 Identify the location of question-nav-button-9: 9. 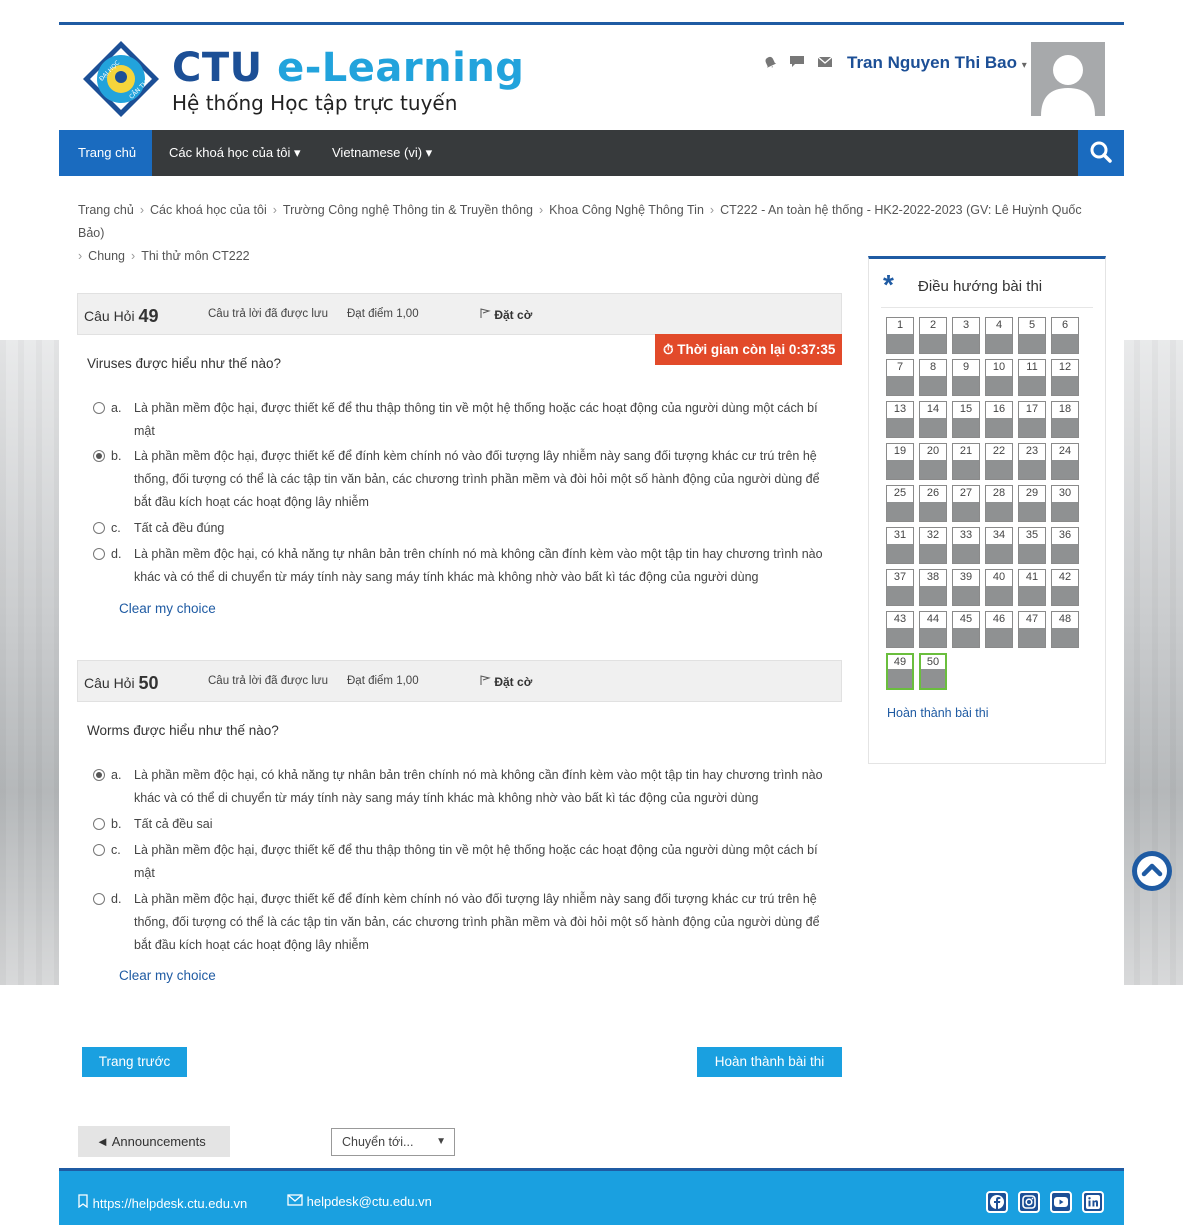
(966, 377).